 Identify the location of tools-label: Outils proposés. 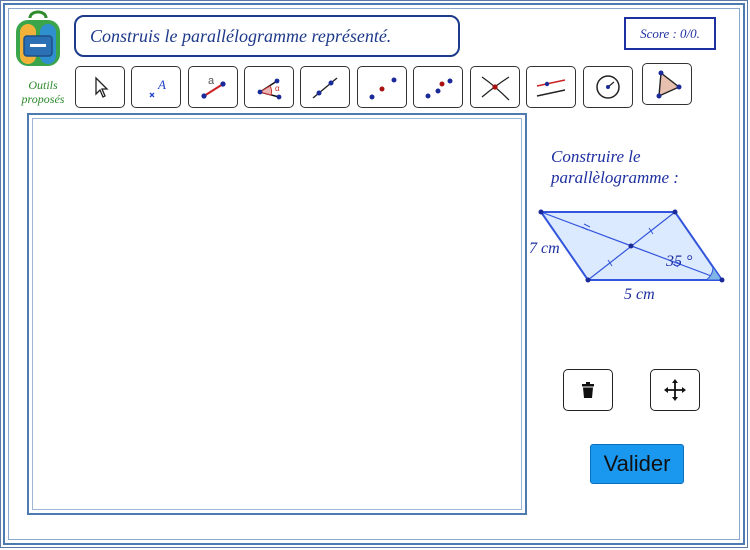
(43, 92).